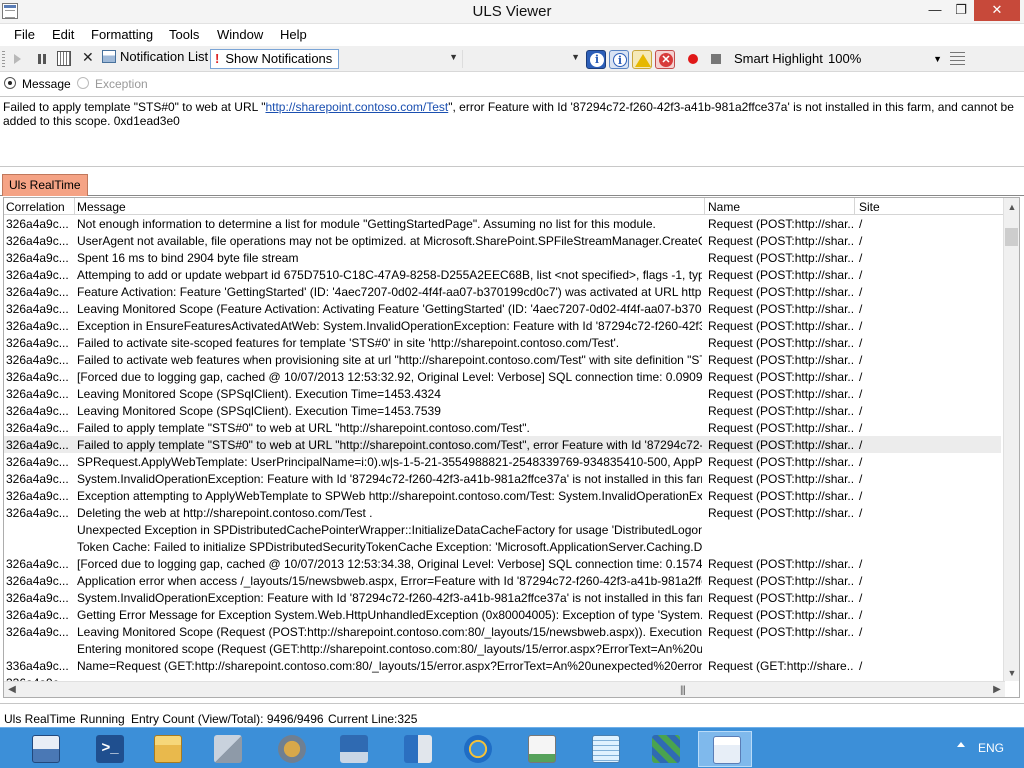  I want to click on filter-dropdown-2: ▼, so click(523, 59).